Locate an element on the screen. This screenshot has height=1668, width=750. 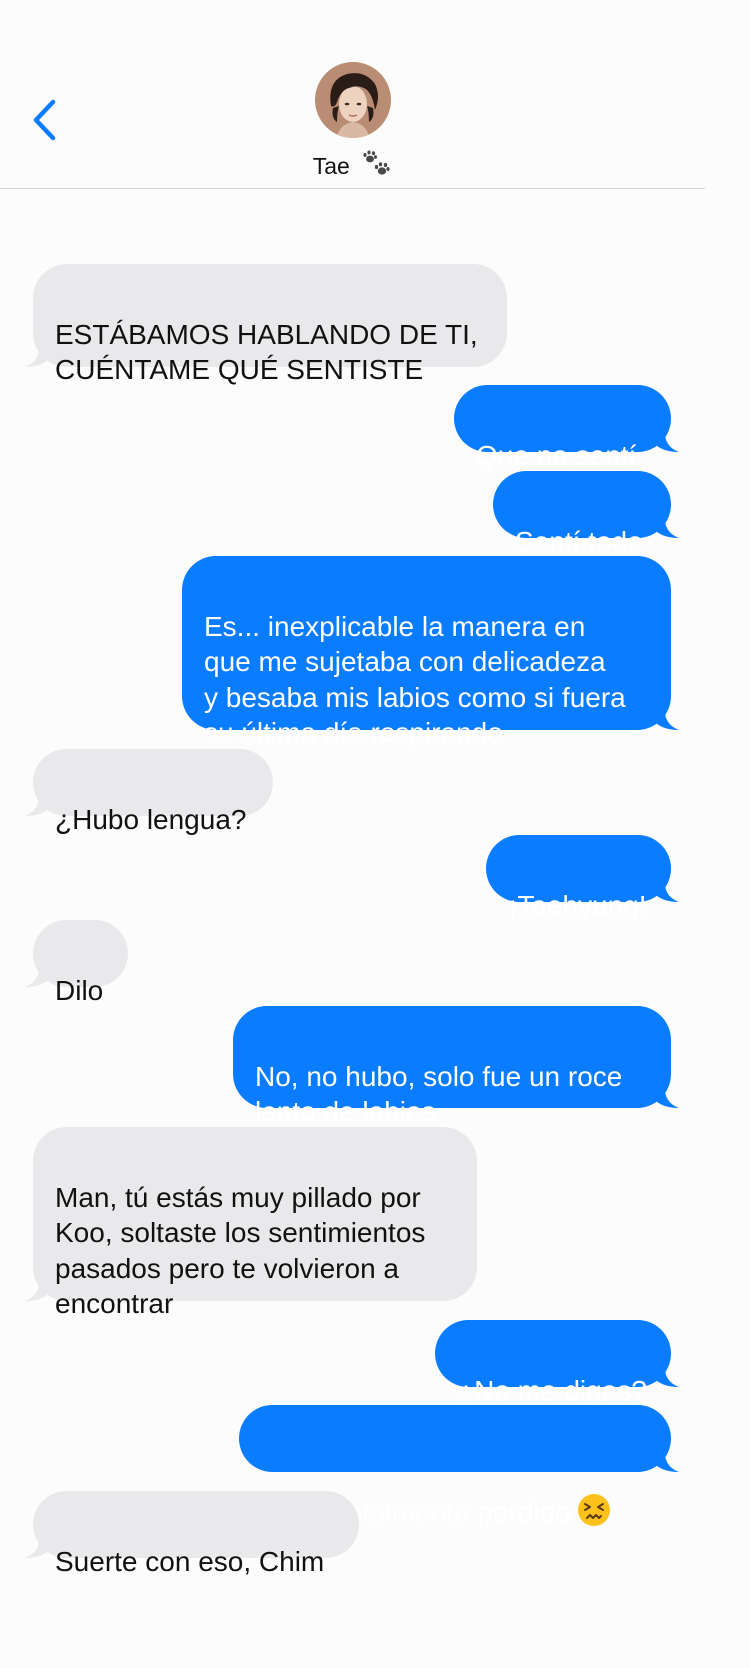
message-text: ¡Taehyung! is located at coordinates (577, 905).